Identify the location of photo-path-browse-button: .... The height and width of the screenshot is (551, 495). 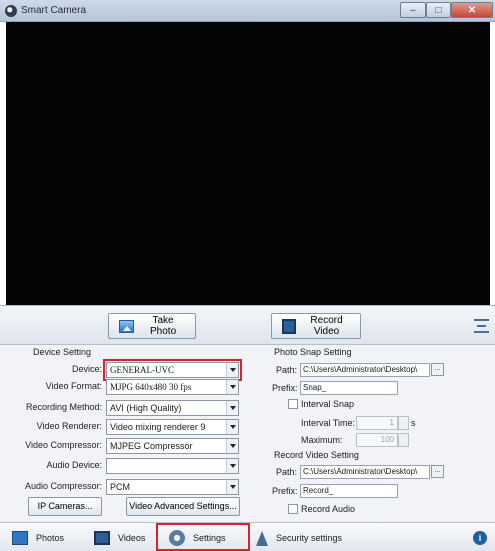
(437, 369).